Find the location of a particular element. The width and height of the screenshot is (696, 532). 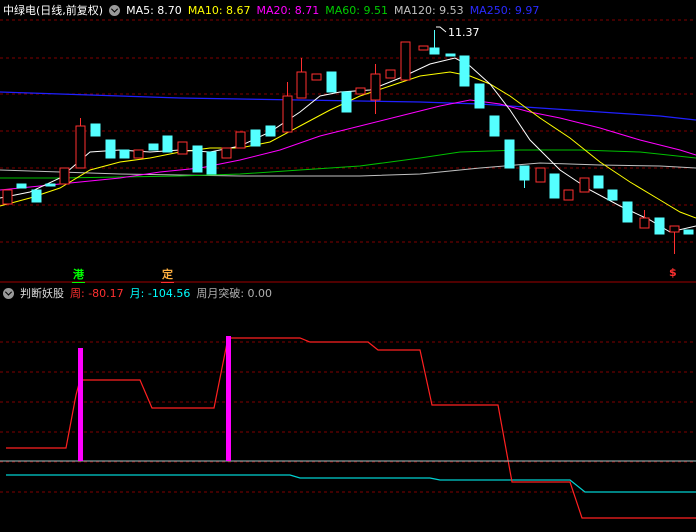

month-line is located at coordinates (351, 483).